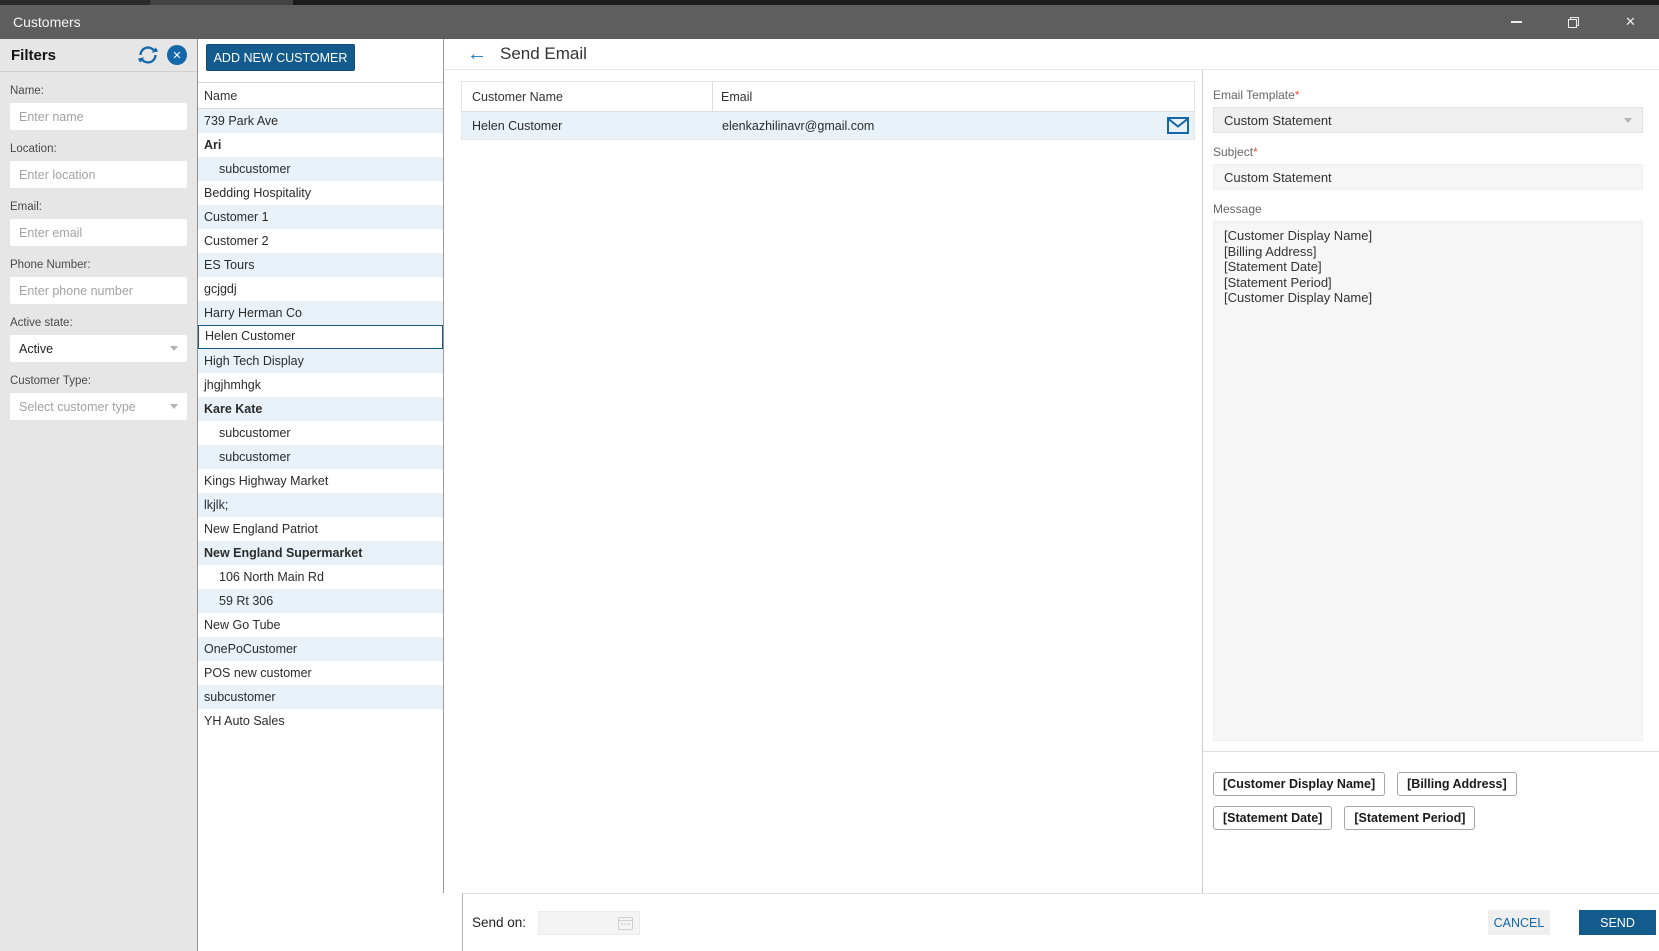  What do you see at coordinates (477, 54) in the screenshot?
I see `back-arrow-button: ←` at bounding box center [477, 54].